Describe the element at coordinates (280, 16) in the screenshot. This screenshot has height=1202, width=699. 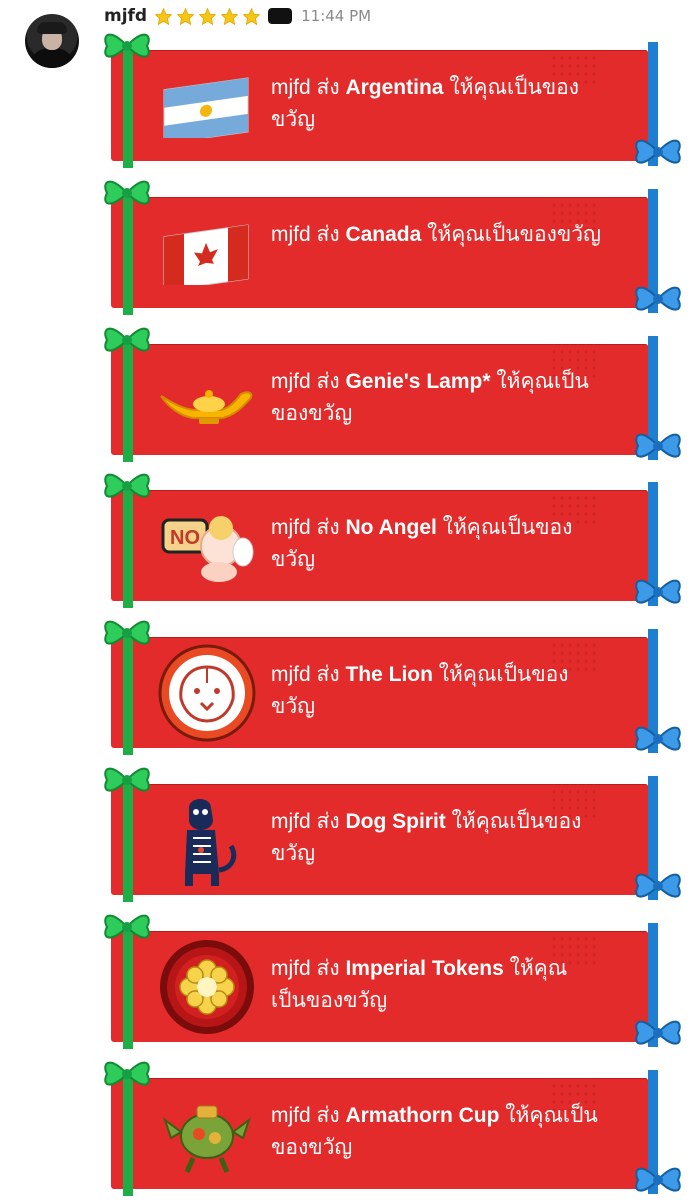
I see `user-badge` at that location.